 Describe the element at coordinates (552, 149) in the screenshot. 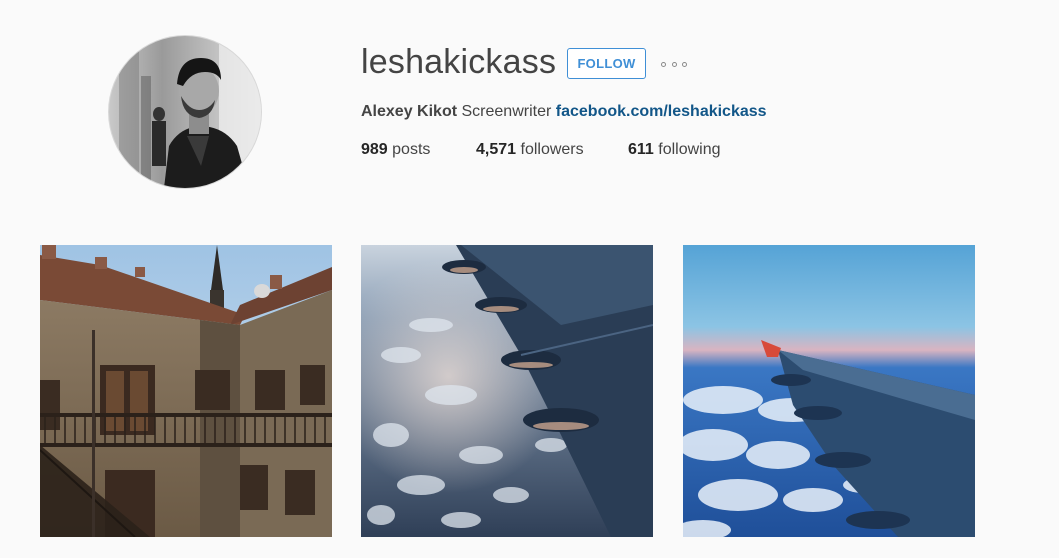

I see `followers-label: followers` at that location.